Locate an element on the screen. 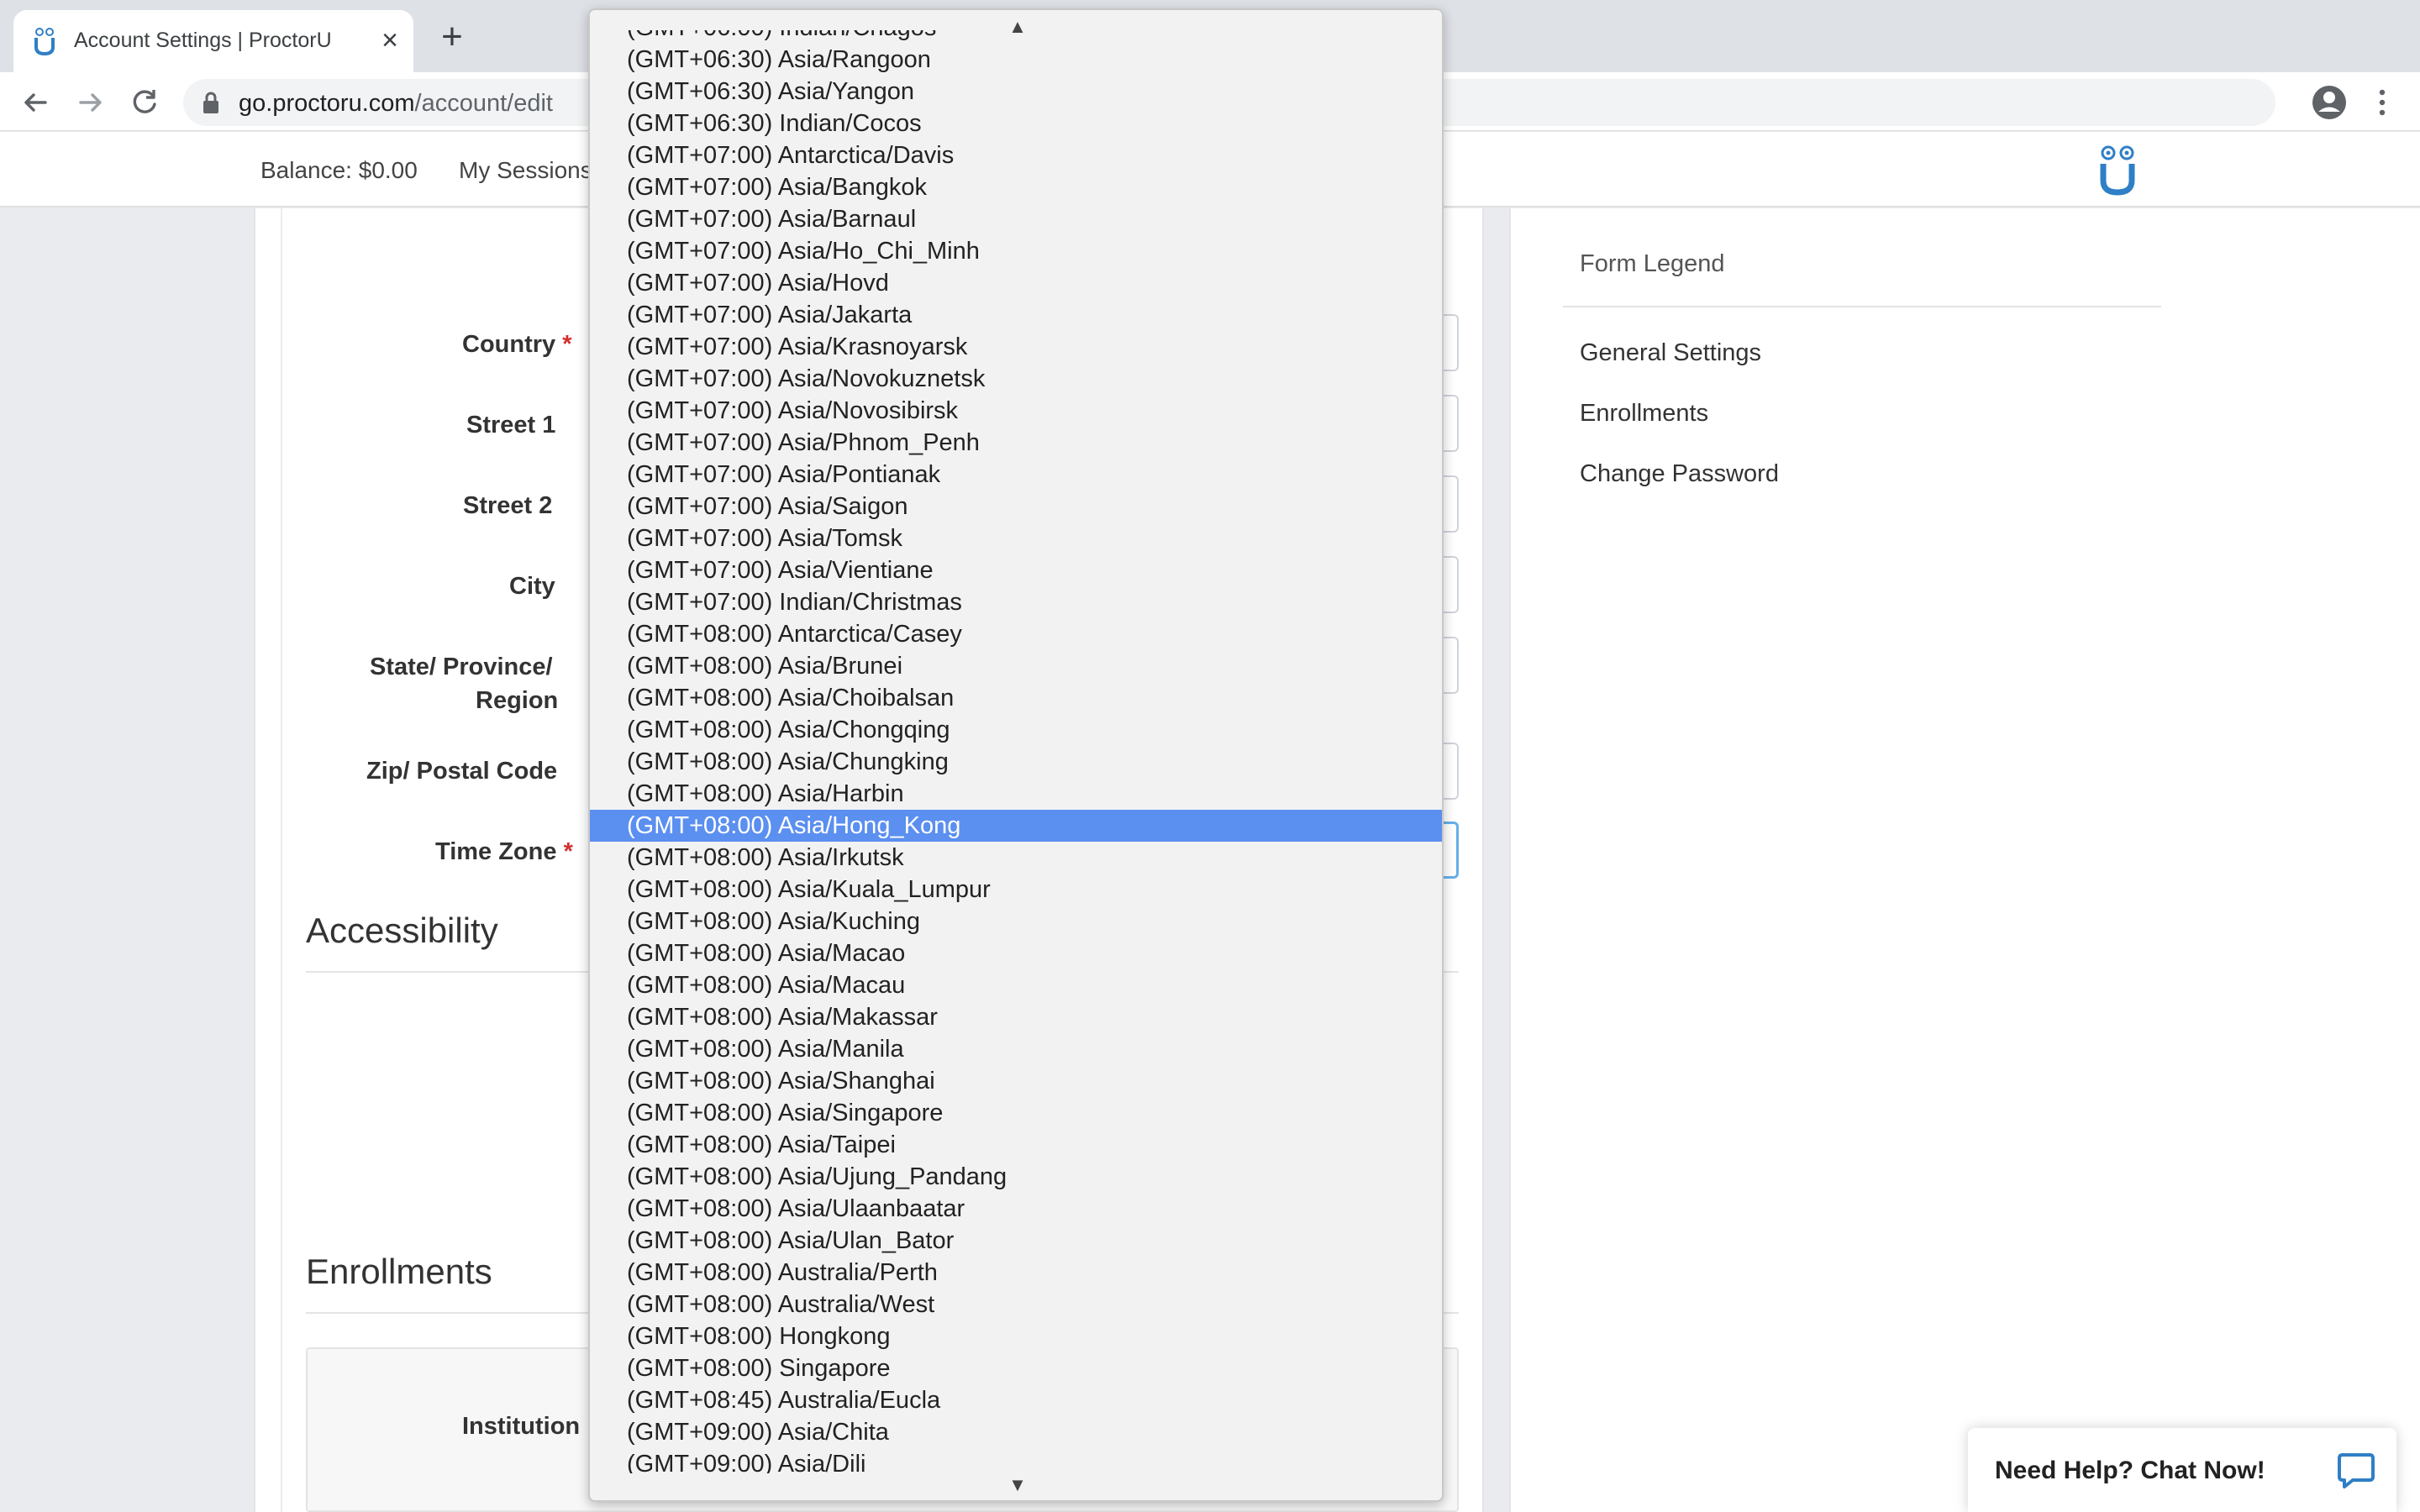 The width and height of the screenshot is (2420, 1512). legend-link-enrollments: Enrollments is located at coordinates (1644, 414).